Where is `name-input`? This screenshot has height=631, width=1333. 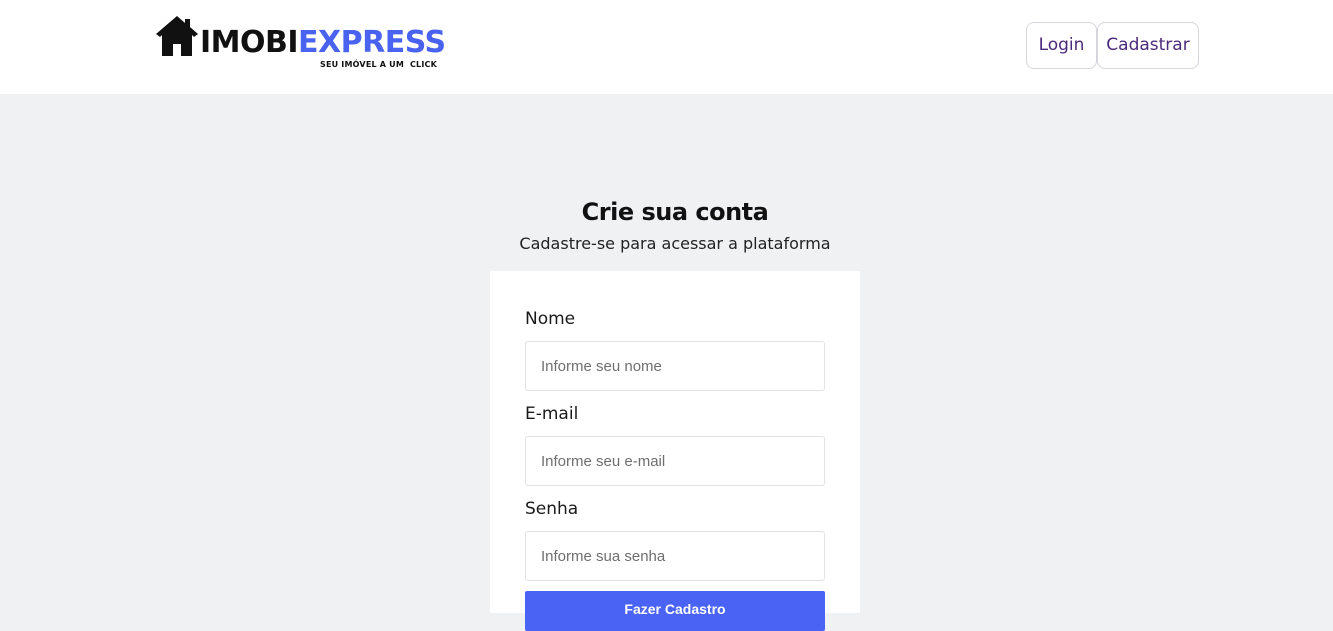 name-input is located at coordinates (675, 366).